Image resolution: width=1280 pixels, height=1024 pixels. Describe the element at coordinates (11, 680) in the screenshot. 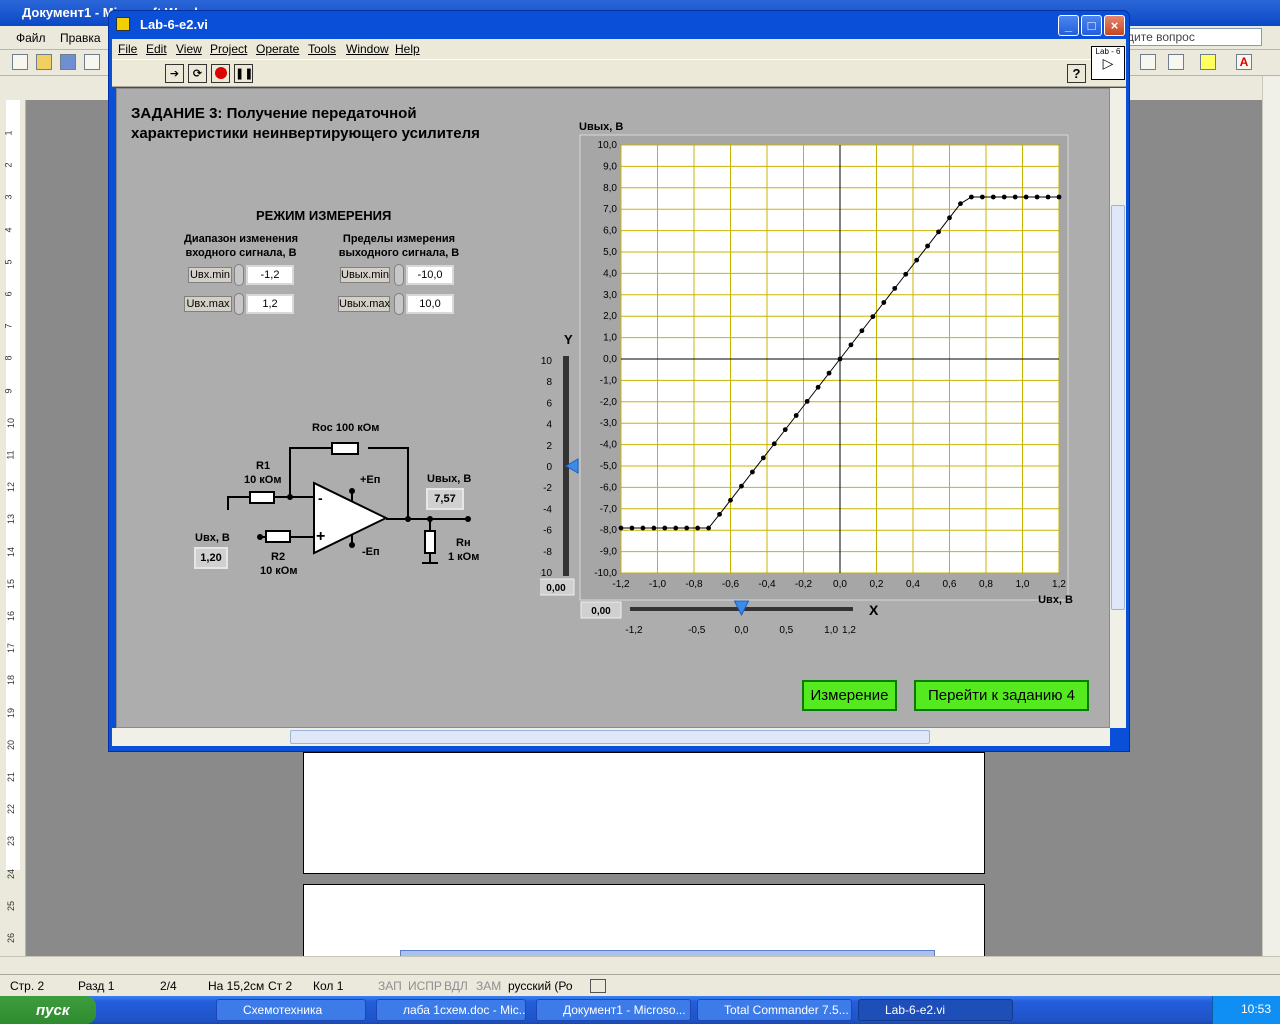

I see `ruler-number: 18` at that location.